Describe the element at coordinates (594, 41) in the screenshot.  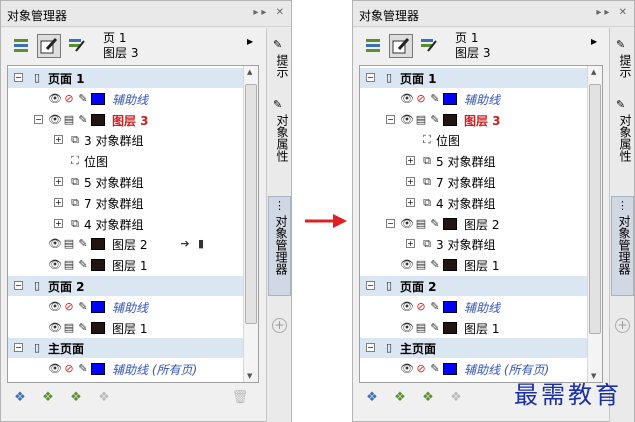
I see `expand-arrow-icon: ▶` at that location.